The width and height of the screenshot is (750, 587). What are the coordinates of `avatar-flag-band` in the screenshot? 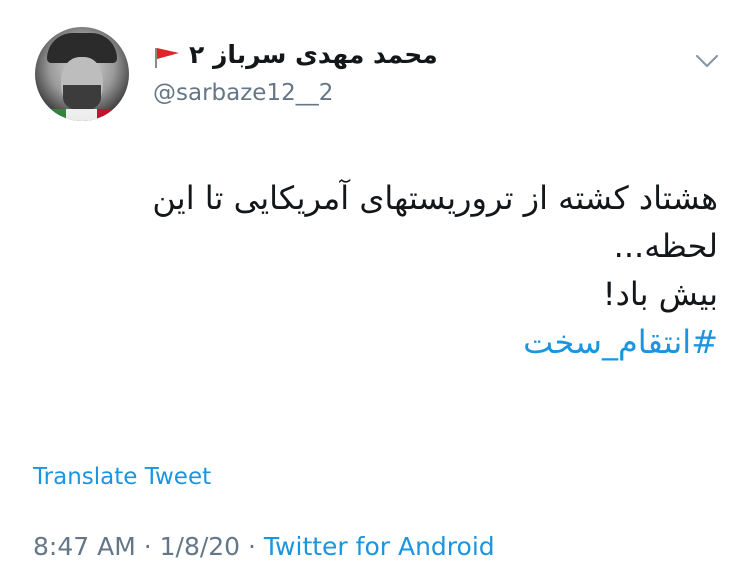 It's located at (82, 115).